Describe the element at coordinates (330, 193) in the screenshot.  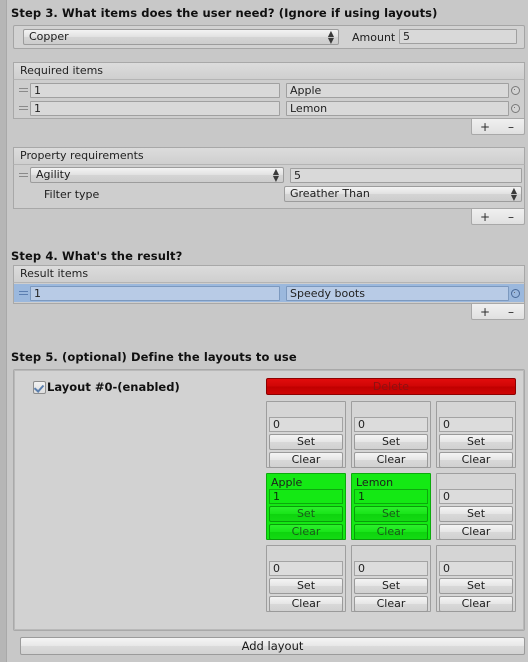
I see `filter-type-value: Greather Than` at that location.